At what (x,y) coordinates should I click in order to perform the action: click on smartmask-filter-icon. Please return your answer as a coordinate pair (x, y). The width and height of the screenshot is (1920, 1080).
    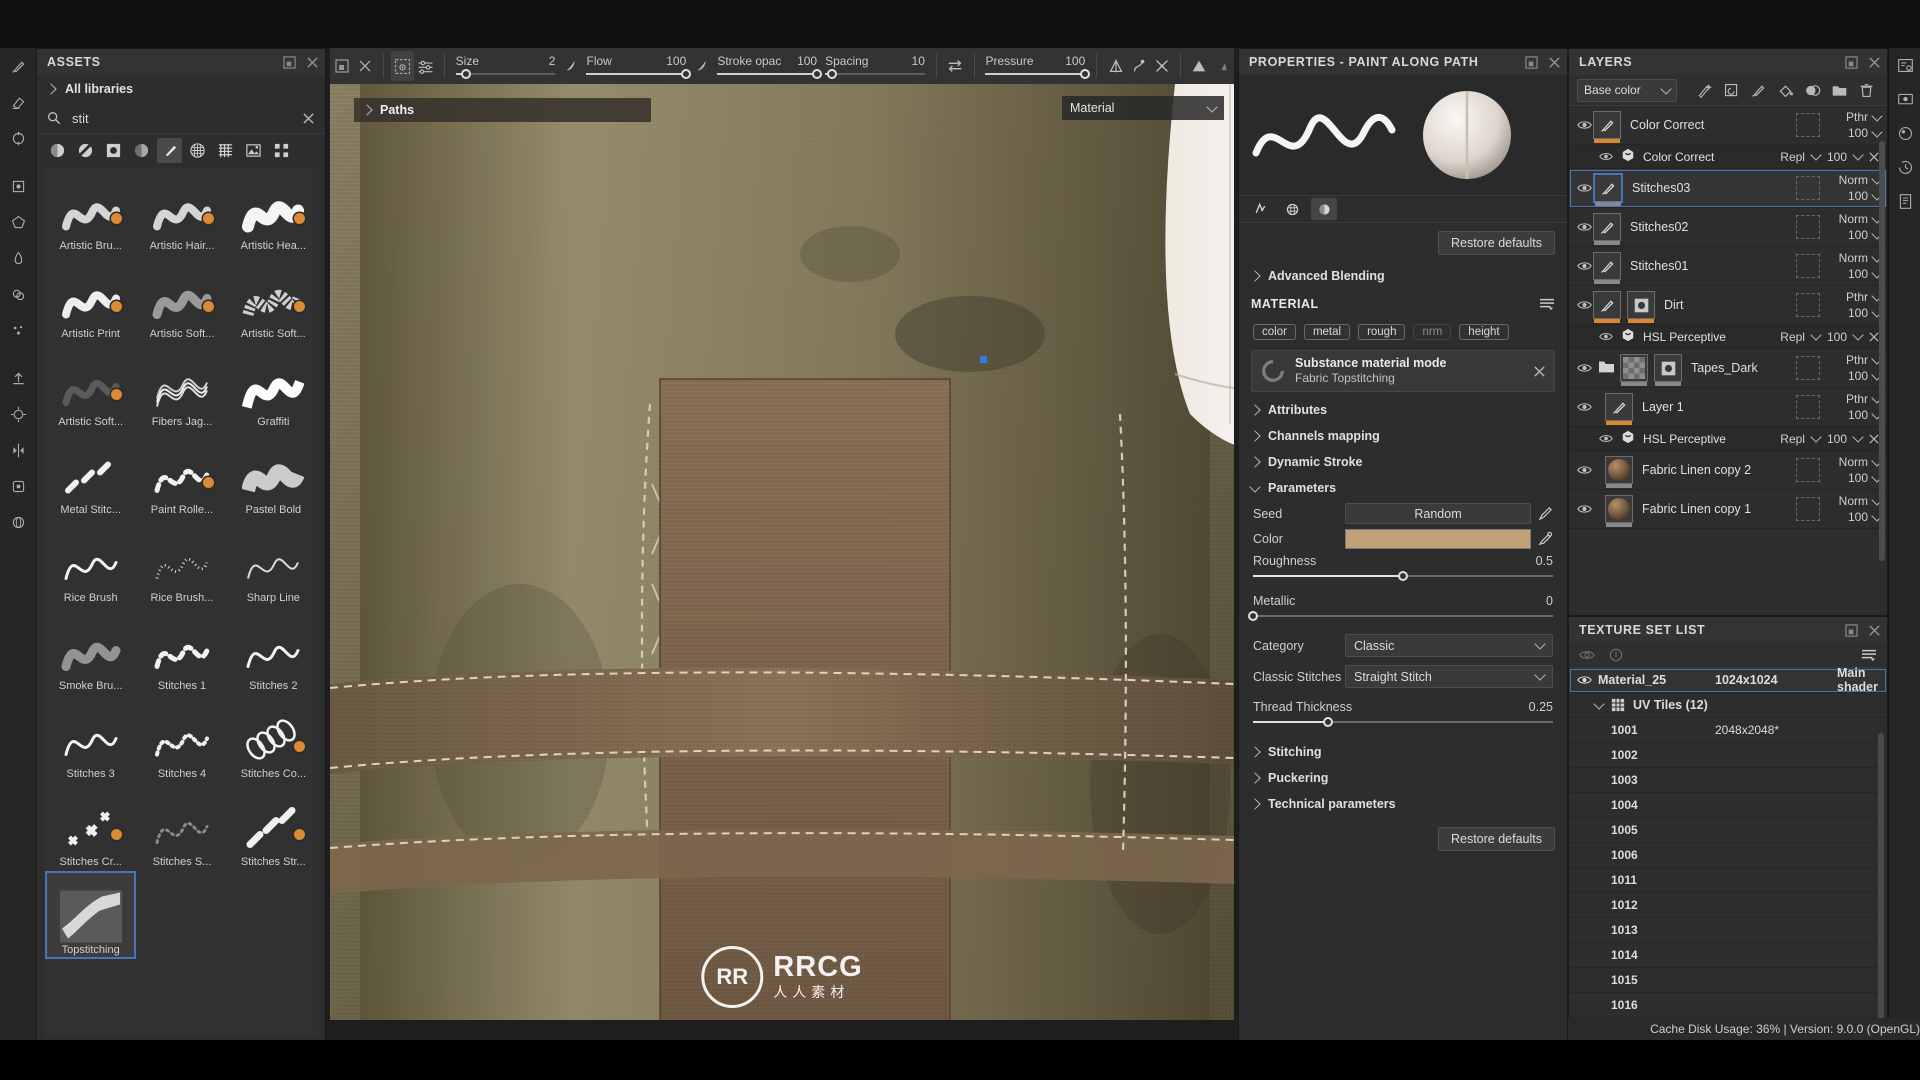
    Looking at the image, I should click on (141, 150).